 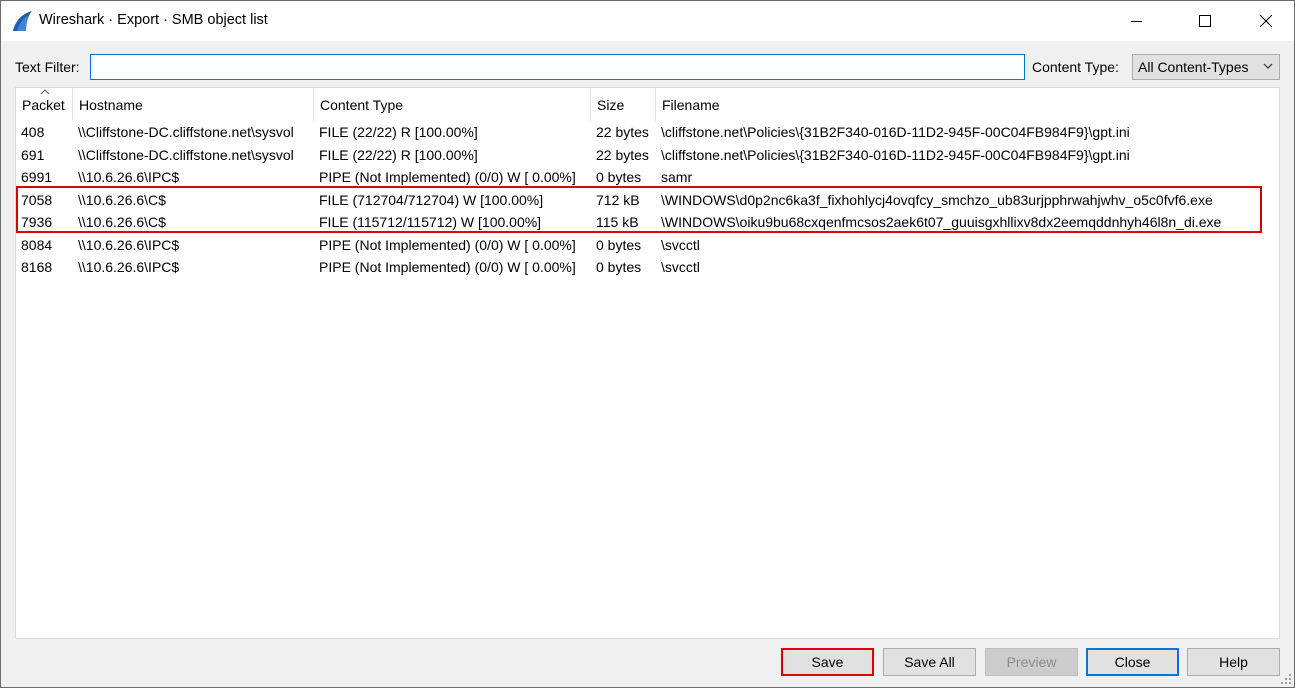 What do you see at coordinates (1268, 66) in the screenshot?
I see `chevron-down-icon` at bounding box center [1268, 66].